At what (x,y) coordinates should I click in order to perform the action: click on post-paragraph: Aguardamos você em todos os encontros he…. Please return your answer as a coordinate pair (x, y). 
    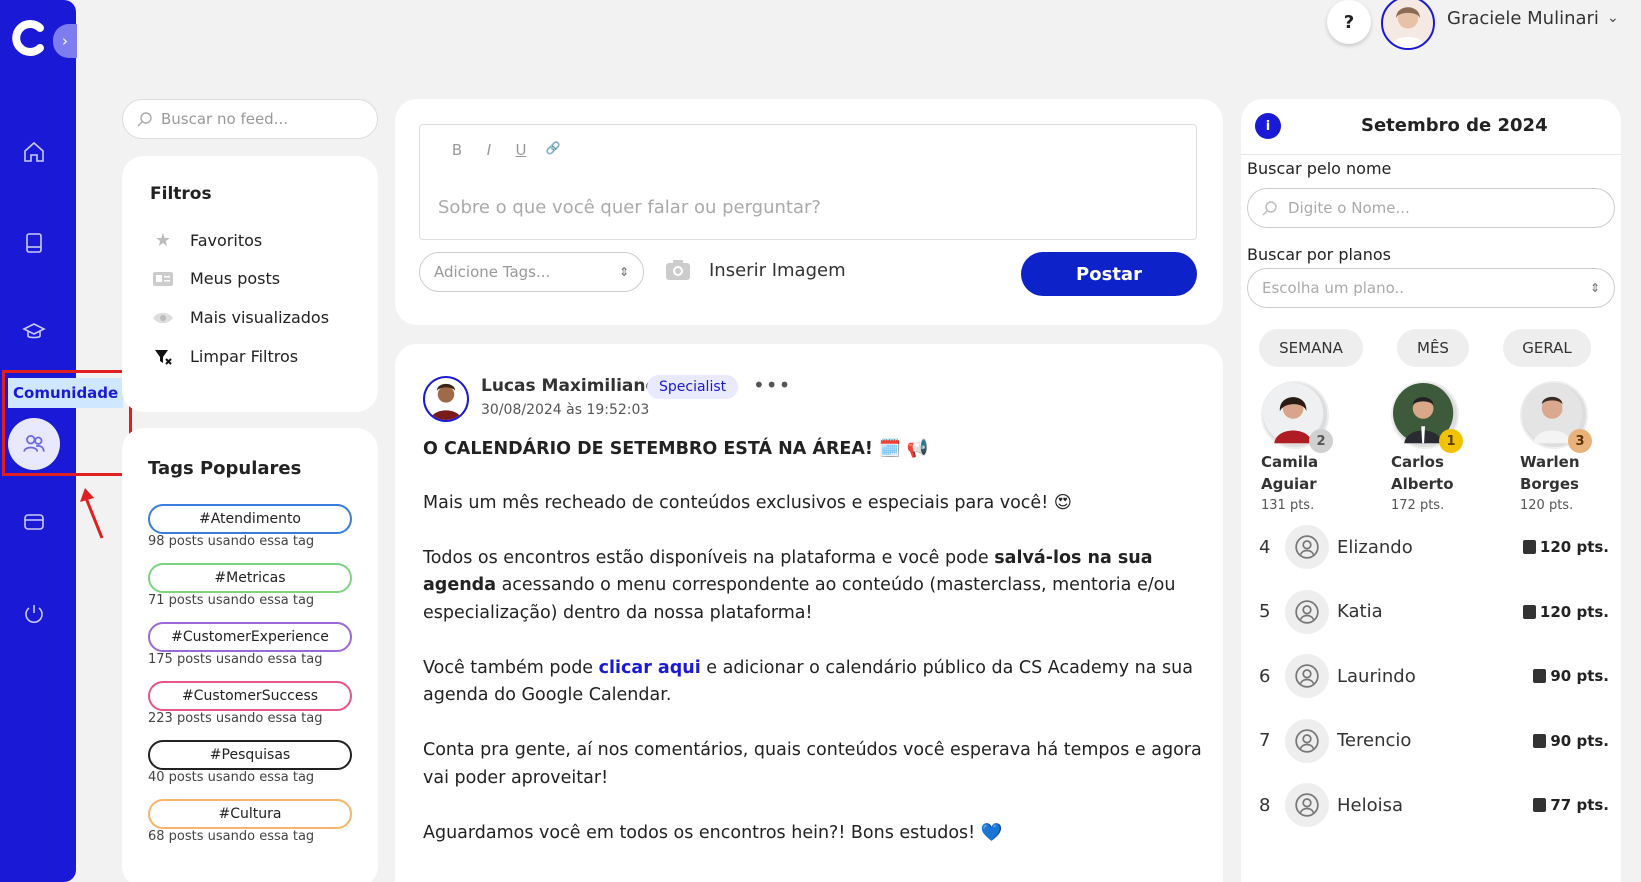
    Looking at the image, I should click on (713, 832).